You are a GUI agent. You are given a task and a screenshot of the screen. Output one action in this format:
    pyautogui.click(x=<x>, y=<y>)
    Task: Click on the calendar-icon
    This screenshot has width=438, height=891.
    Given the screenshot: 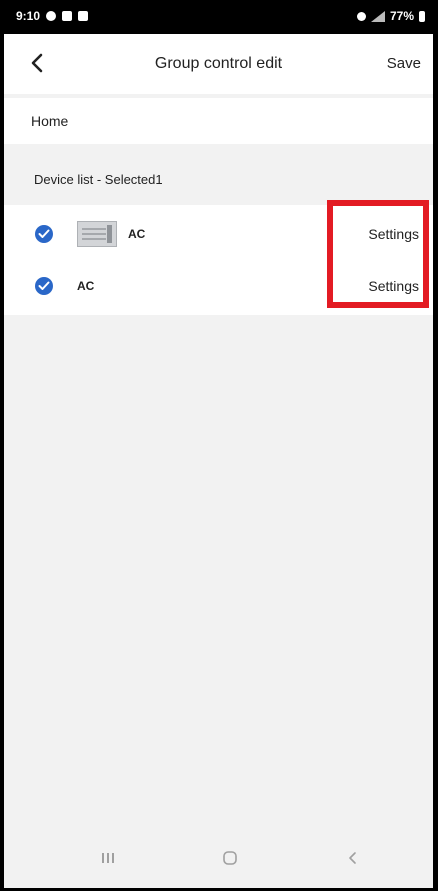 What is the action you would take?
    pyautogui.click(x=83, y=16)
    